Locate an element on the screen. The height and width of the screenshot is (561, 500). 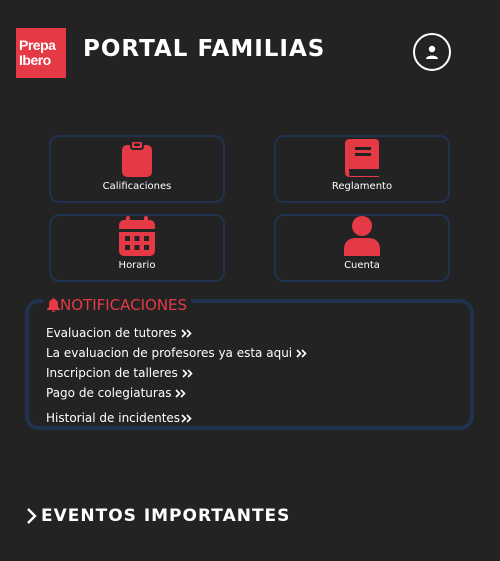
tile-cuenta: Cuenta is located at coordinates (362, 248).